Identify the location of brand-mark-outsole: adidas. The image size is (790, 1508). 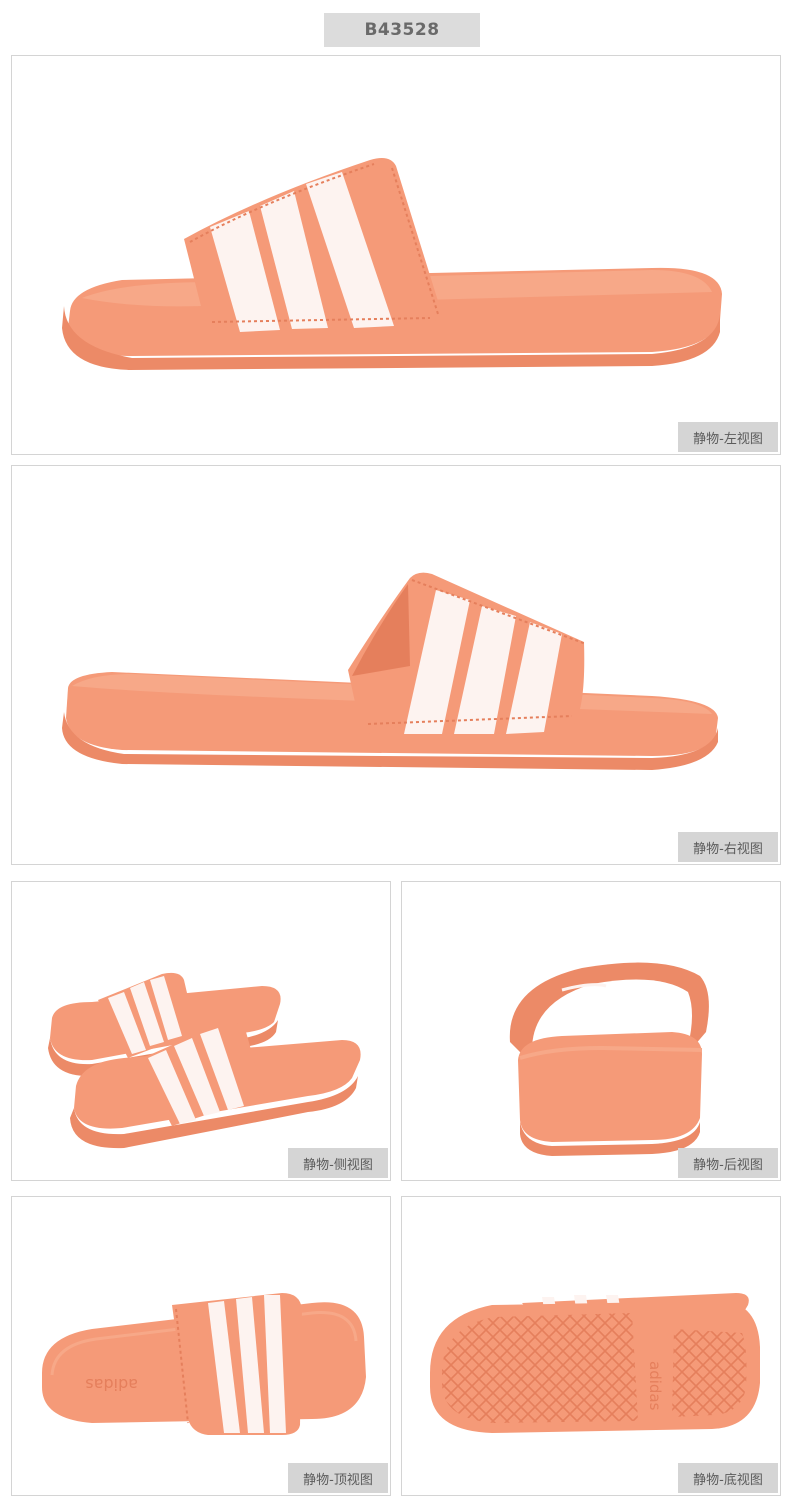
(655, 1386).